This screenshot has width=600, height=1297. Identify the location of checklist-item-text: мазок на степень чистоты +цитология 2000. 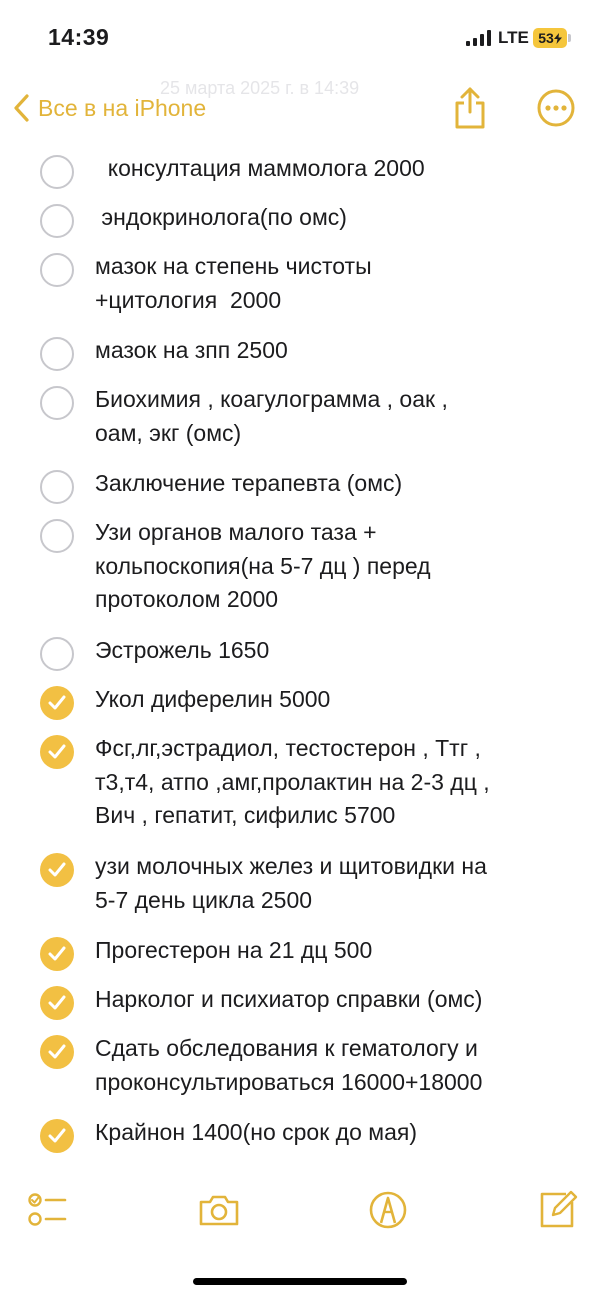
(332, 283).